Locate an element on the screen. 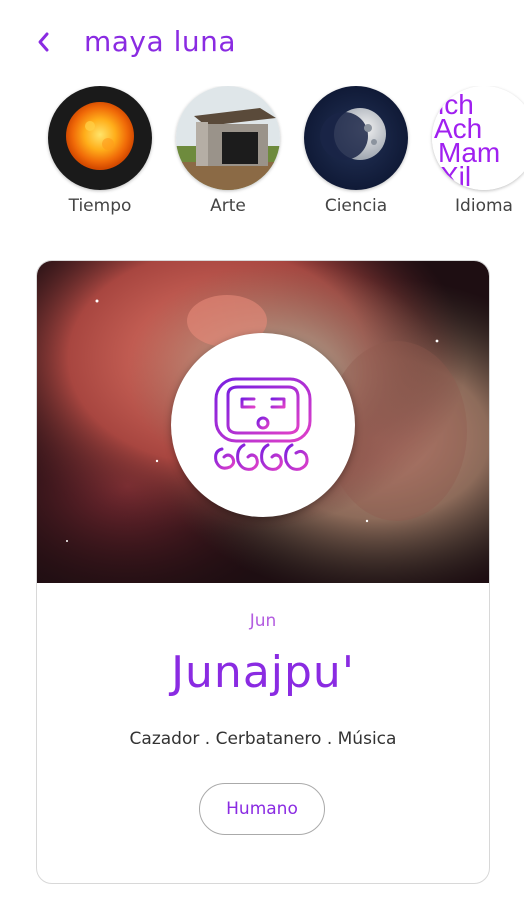  category-ciencia: Ciencia is located at coordinates (356, 151).